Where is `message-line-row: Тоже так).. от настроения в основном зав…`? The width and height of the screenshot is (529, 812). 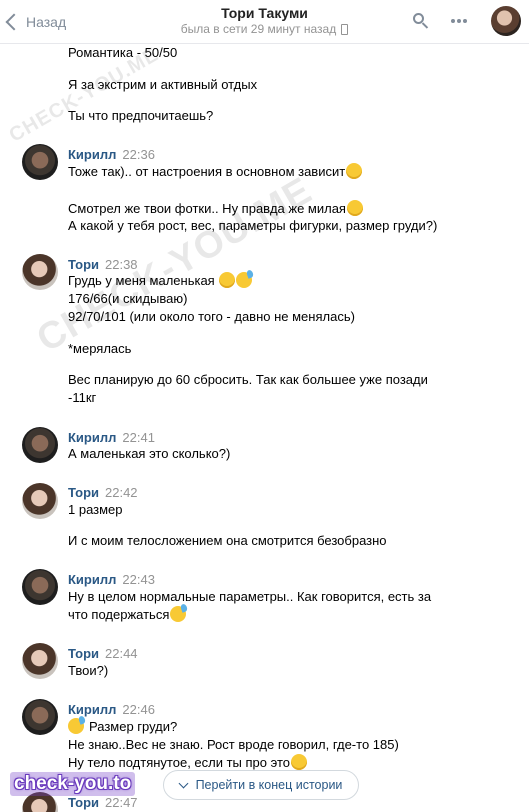
message-line-row: Тоже так).. от настроения в основном зав… is located at coordinates (215, 172).